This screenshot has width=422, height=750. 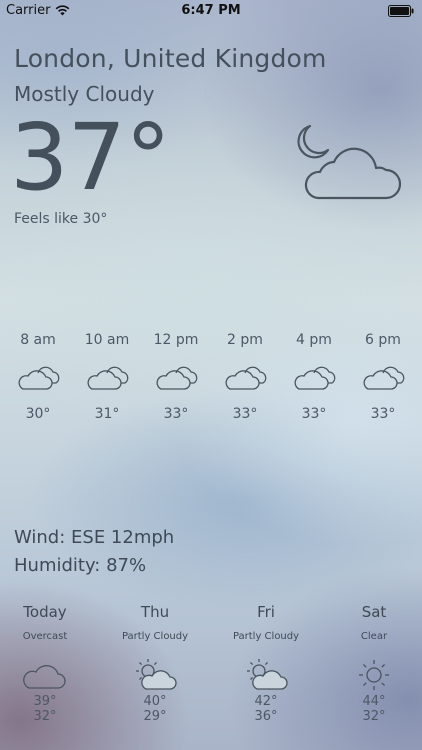 I want to click on moon-cloud-icon, so click(x=349, y=162).